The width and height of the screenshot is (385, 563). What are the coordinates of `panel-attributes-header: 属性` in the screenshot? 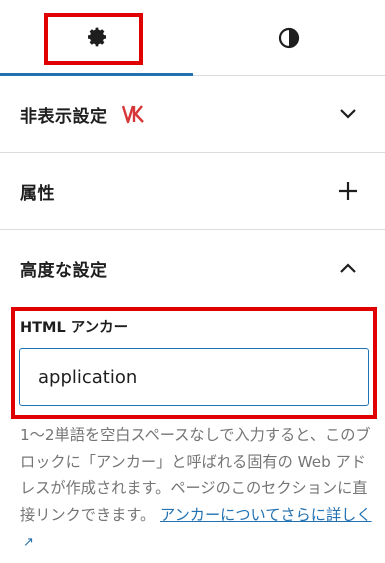 It's located at (192, 191).